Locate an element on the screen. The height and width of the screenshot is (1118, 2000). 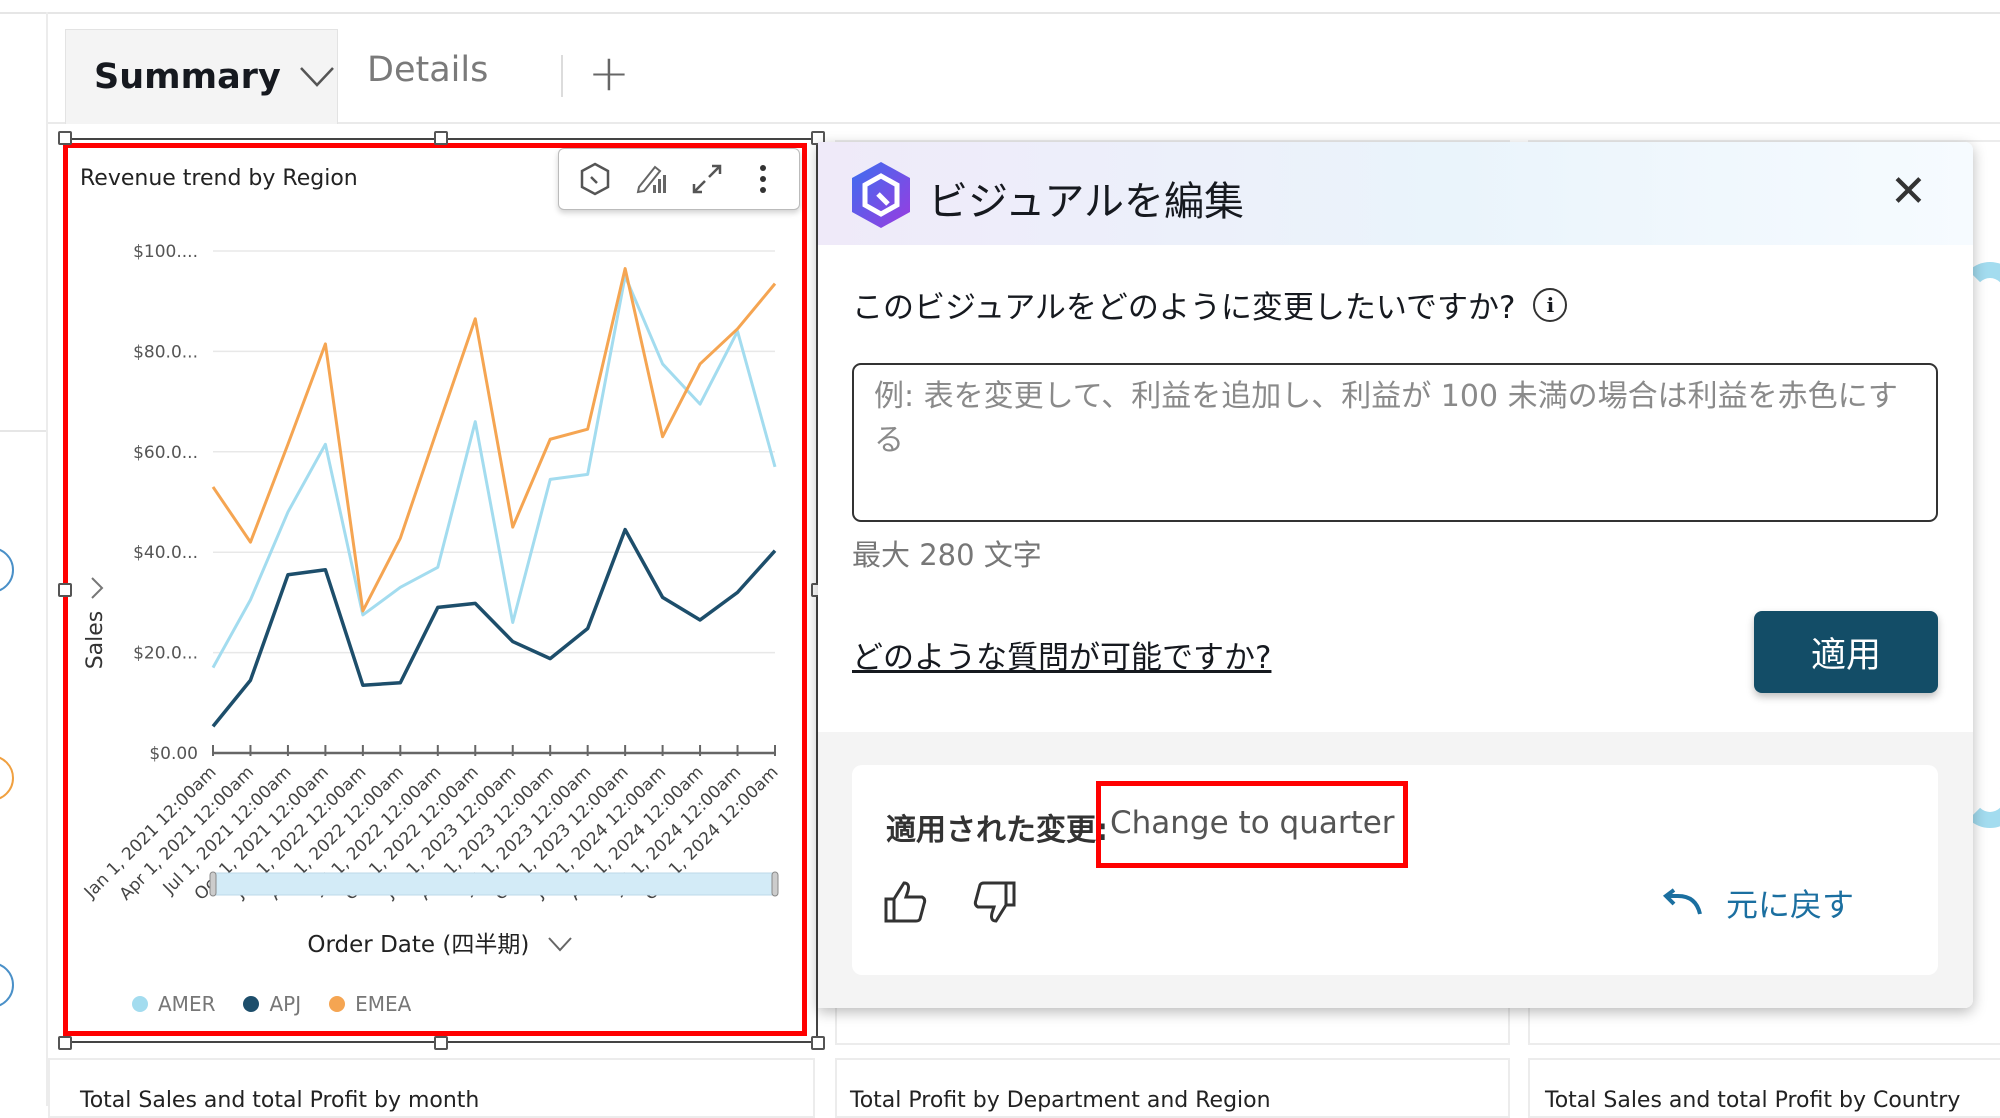
series-line-emea is located at coordinates (494, 440).